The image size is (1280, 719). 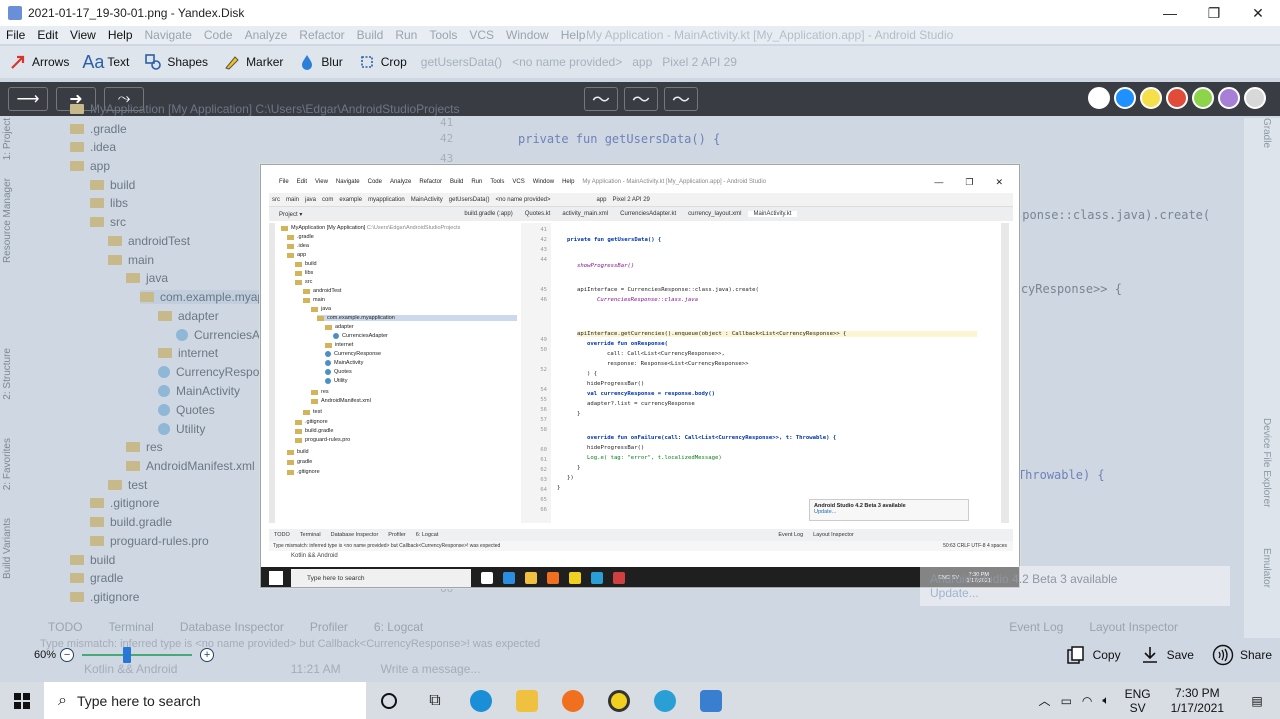 I want to click on menu-view: View, so click(x=83, y=35).